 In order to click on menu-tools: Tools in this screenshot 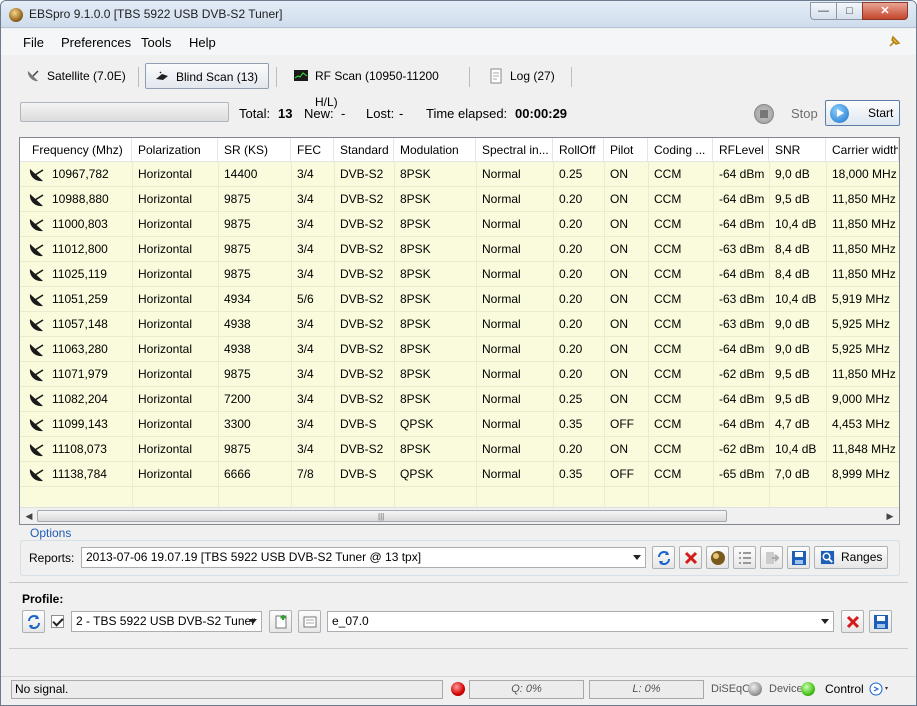, I will do `click(156, 42)`.